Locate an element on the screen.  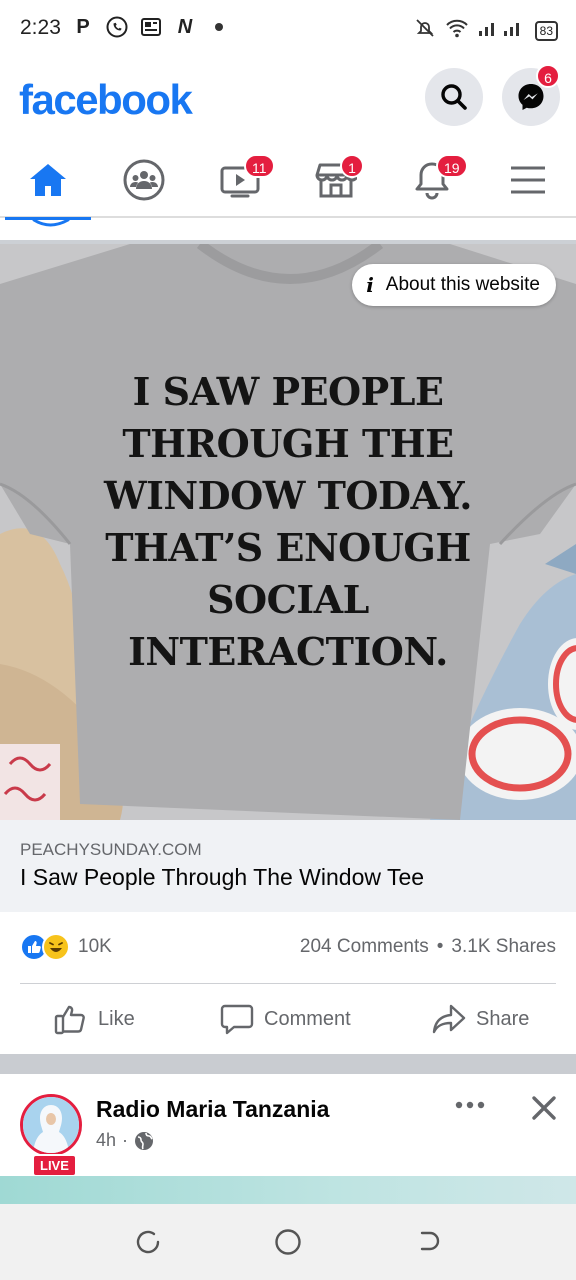
live-badge: LIVE is located at coordinates (54, 1165).